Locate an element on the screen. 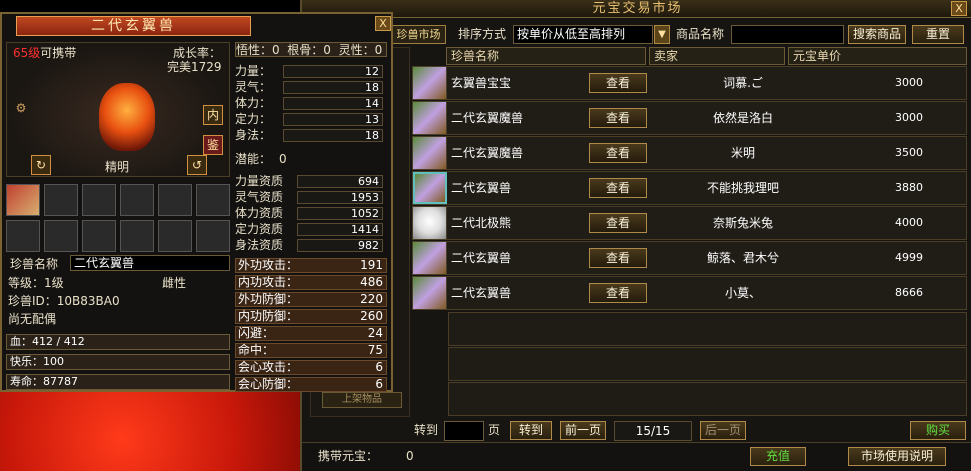 The width and height of the screenshot is (971, 471). pet-portrait: 65级可携带 成长率： 完美1729 ⚙ 内 鉴 ↻ ↺ 精明 is located at coordinates (118, 109).